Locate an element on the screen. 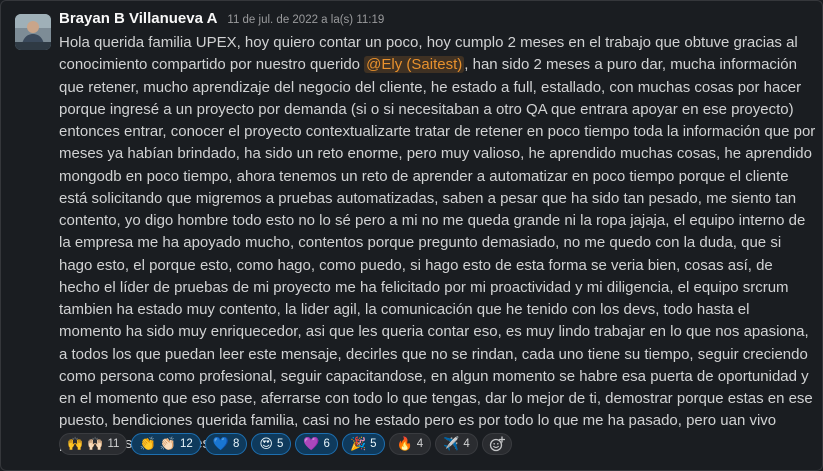 This screenshot has width=823, height=471. add-reaction-button is located at coordinates (496, 444).